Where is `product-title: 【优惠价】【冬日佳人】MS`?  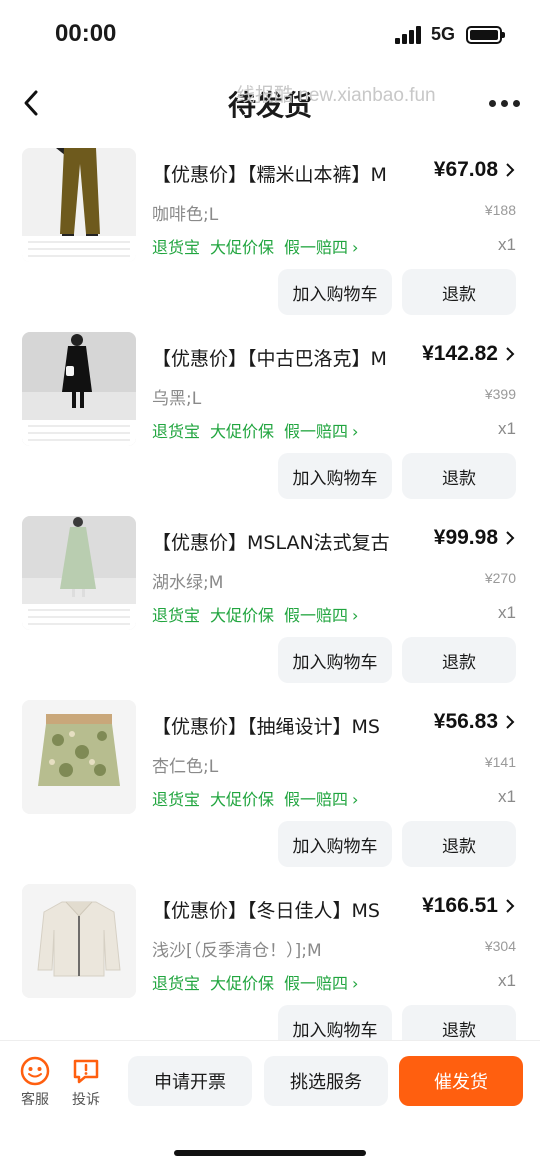
product-title: 【优惠价】【冬日佳人】MS is located at coordinates (283, 909).